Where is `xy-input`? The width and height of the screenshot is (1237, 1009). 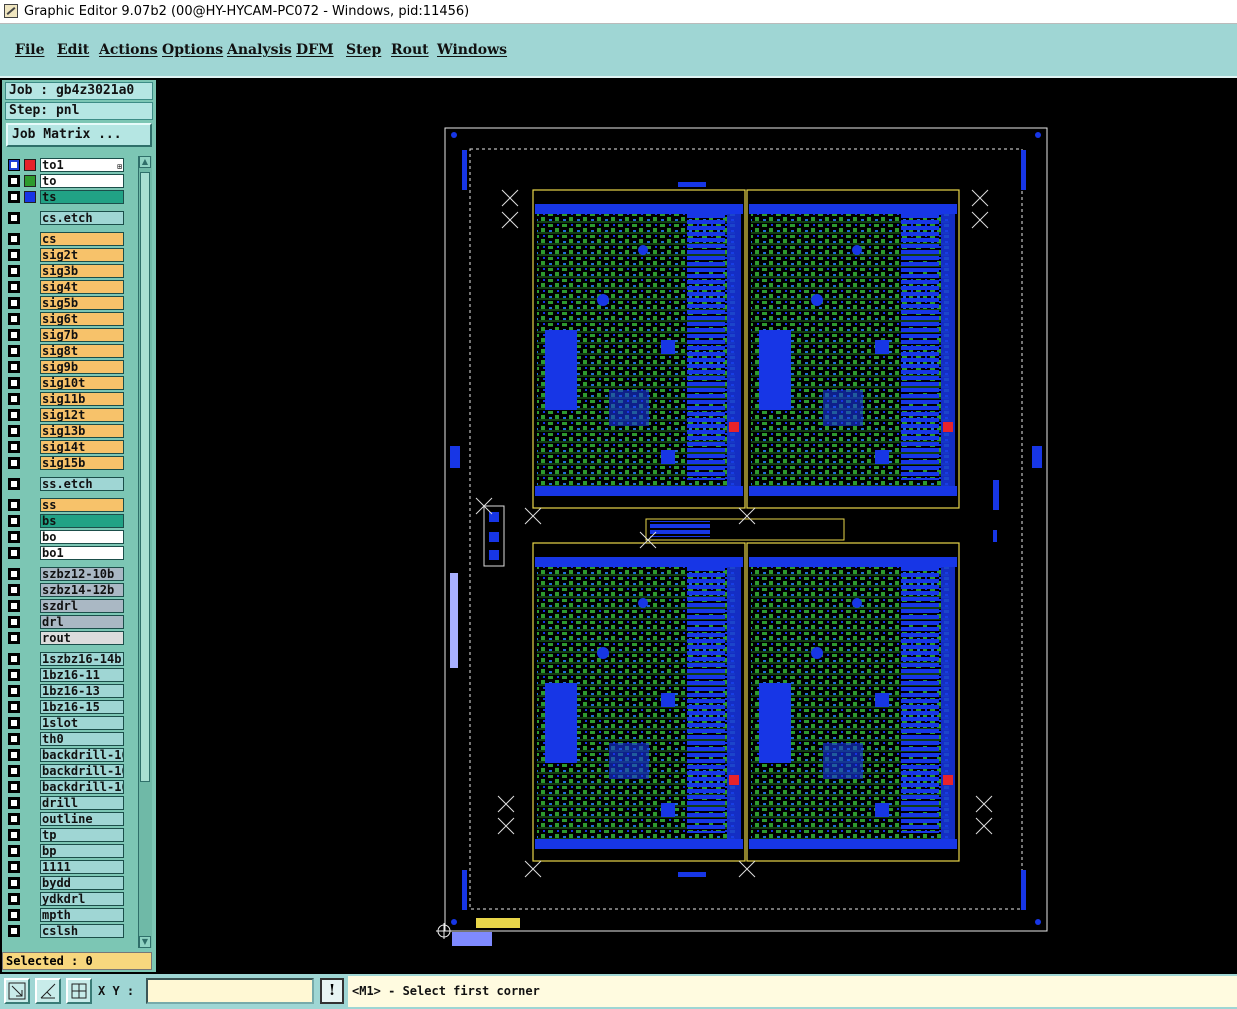 xy-input is located at coordinates (230, 991).